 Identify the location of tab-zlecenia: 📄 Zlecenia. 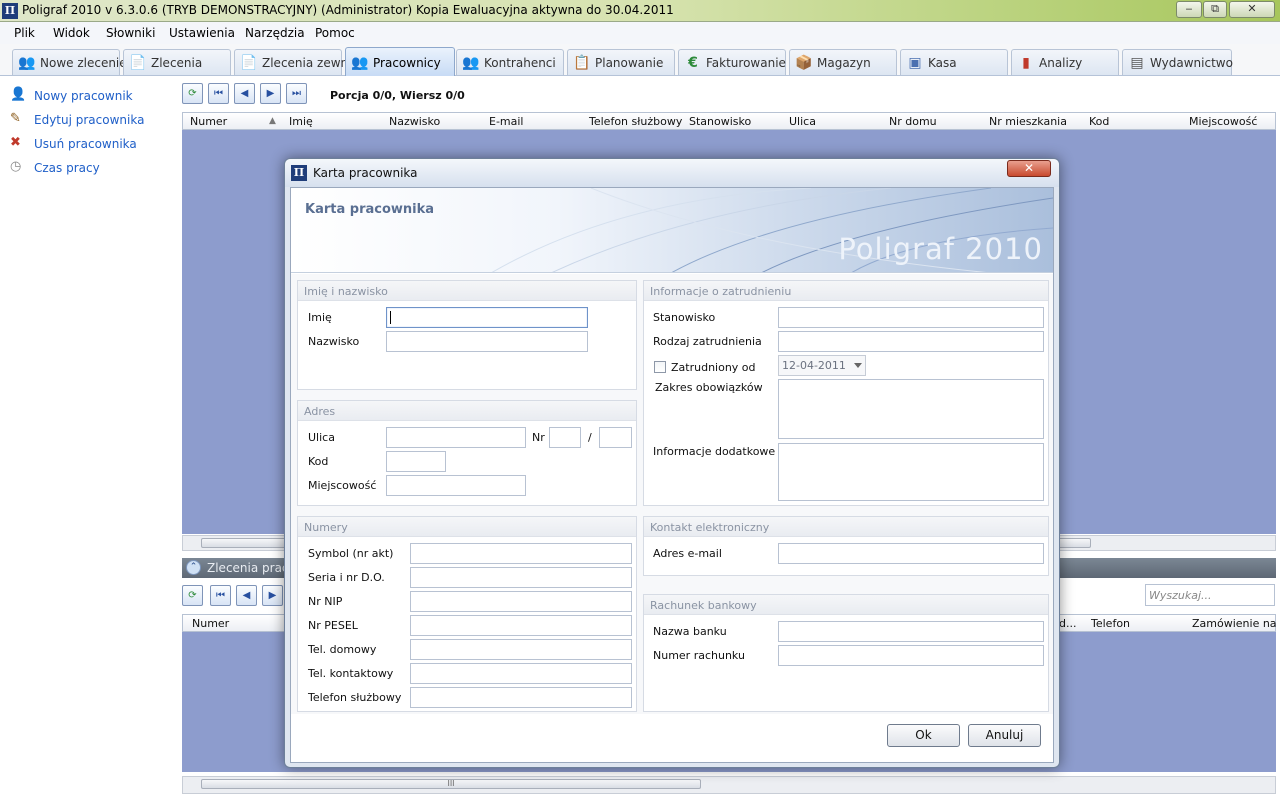
(177, 62).